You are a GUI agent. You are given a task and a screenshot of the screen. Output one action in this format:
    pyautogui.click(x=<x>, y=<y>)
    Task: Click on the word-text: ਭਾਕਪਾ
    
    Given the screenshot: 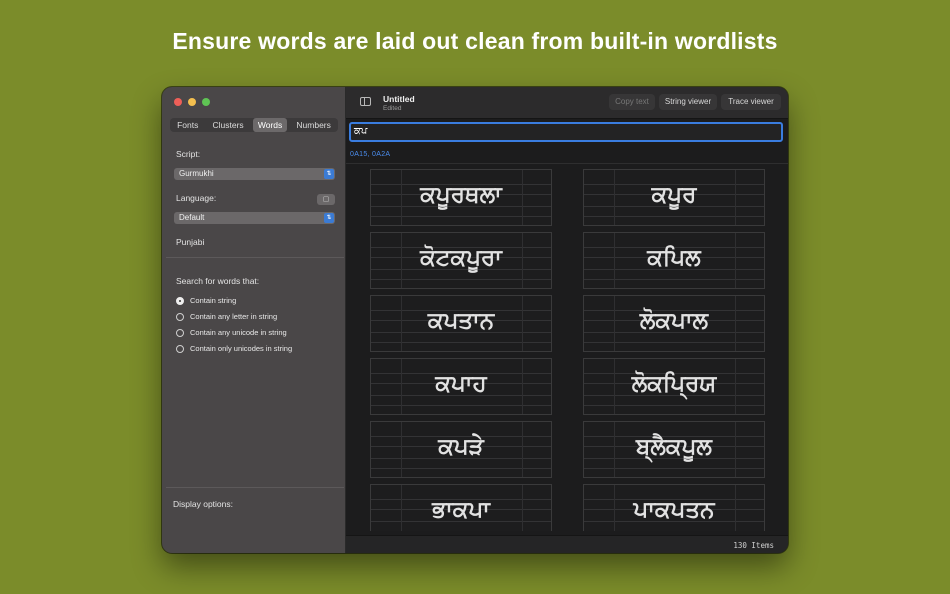 What is the action you would take?
    pyautogui.click(x=461, y=510)
    